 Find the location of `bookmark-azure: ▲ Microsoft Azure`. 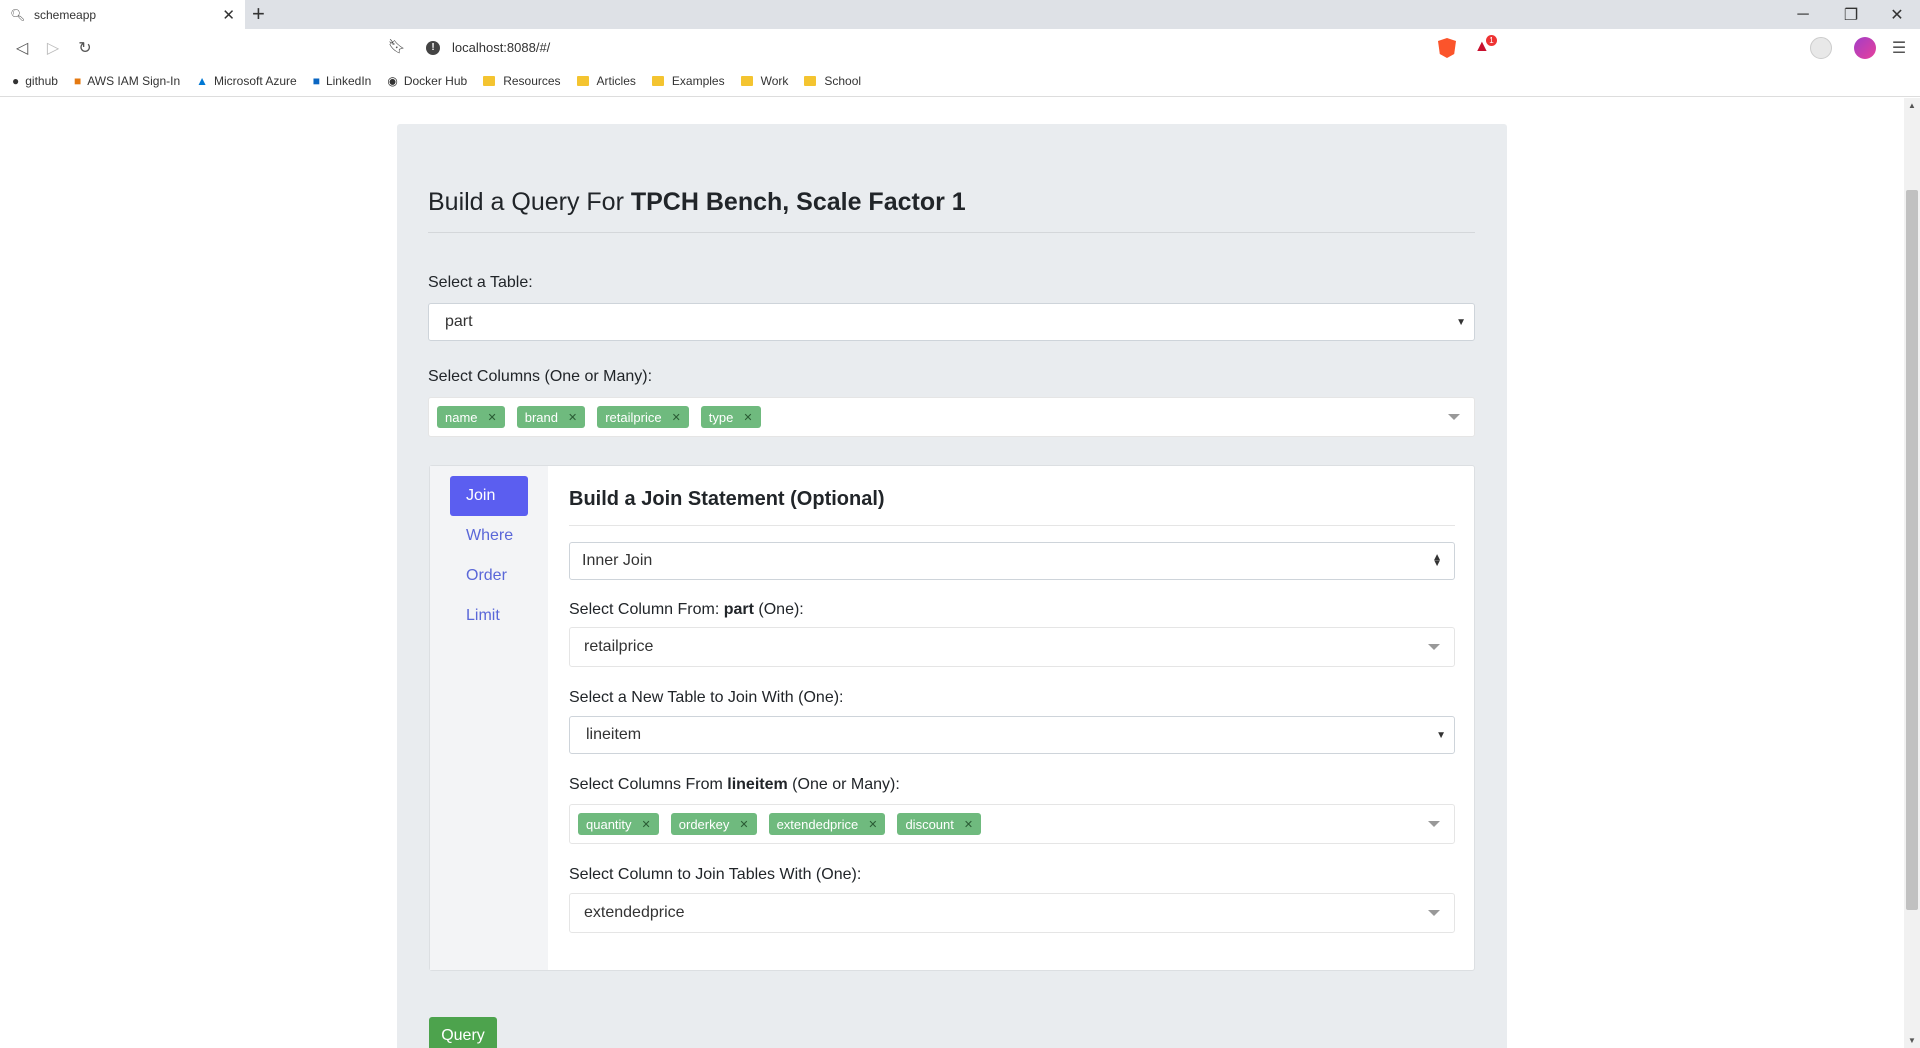

bookmark-azure: ▲ Microsoft Azure is located at coordinates (246, 81).